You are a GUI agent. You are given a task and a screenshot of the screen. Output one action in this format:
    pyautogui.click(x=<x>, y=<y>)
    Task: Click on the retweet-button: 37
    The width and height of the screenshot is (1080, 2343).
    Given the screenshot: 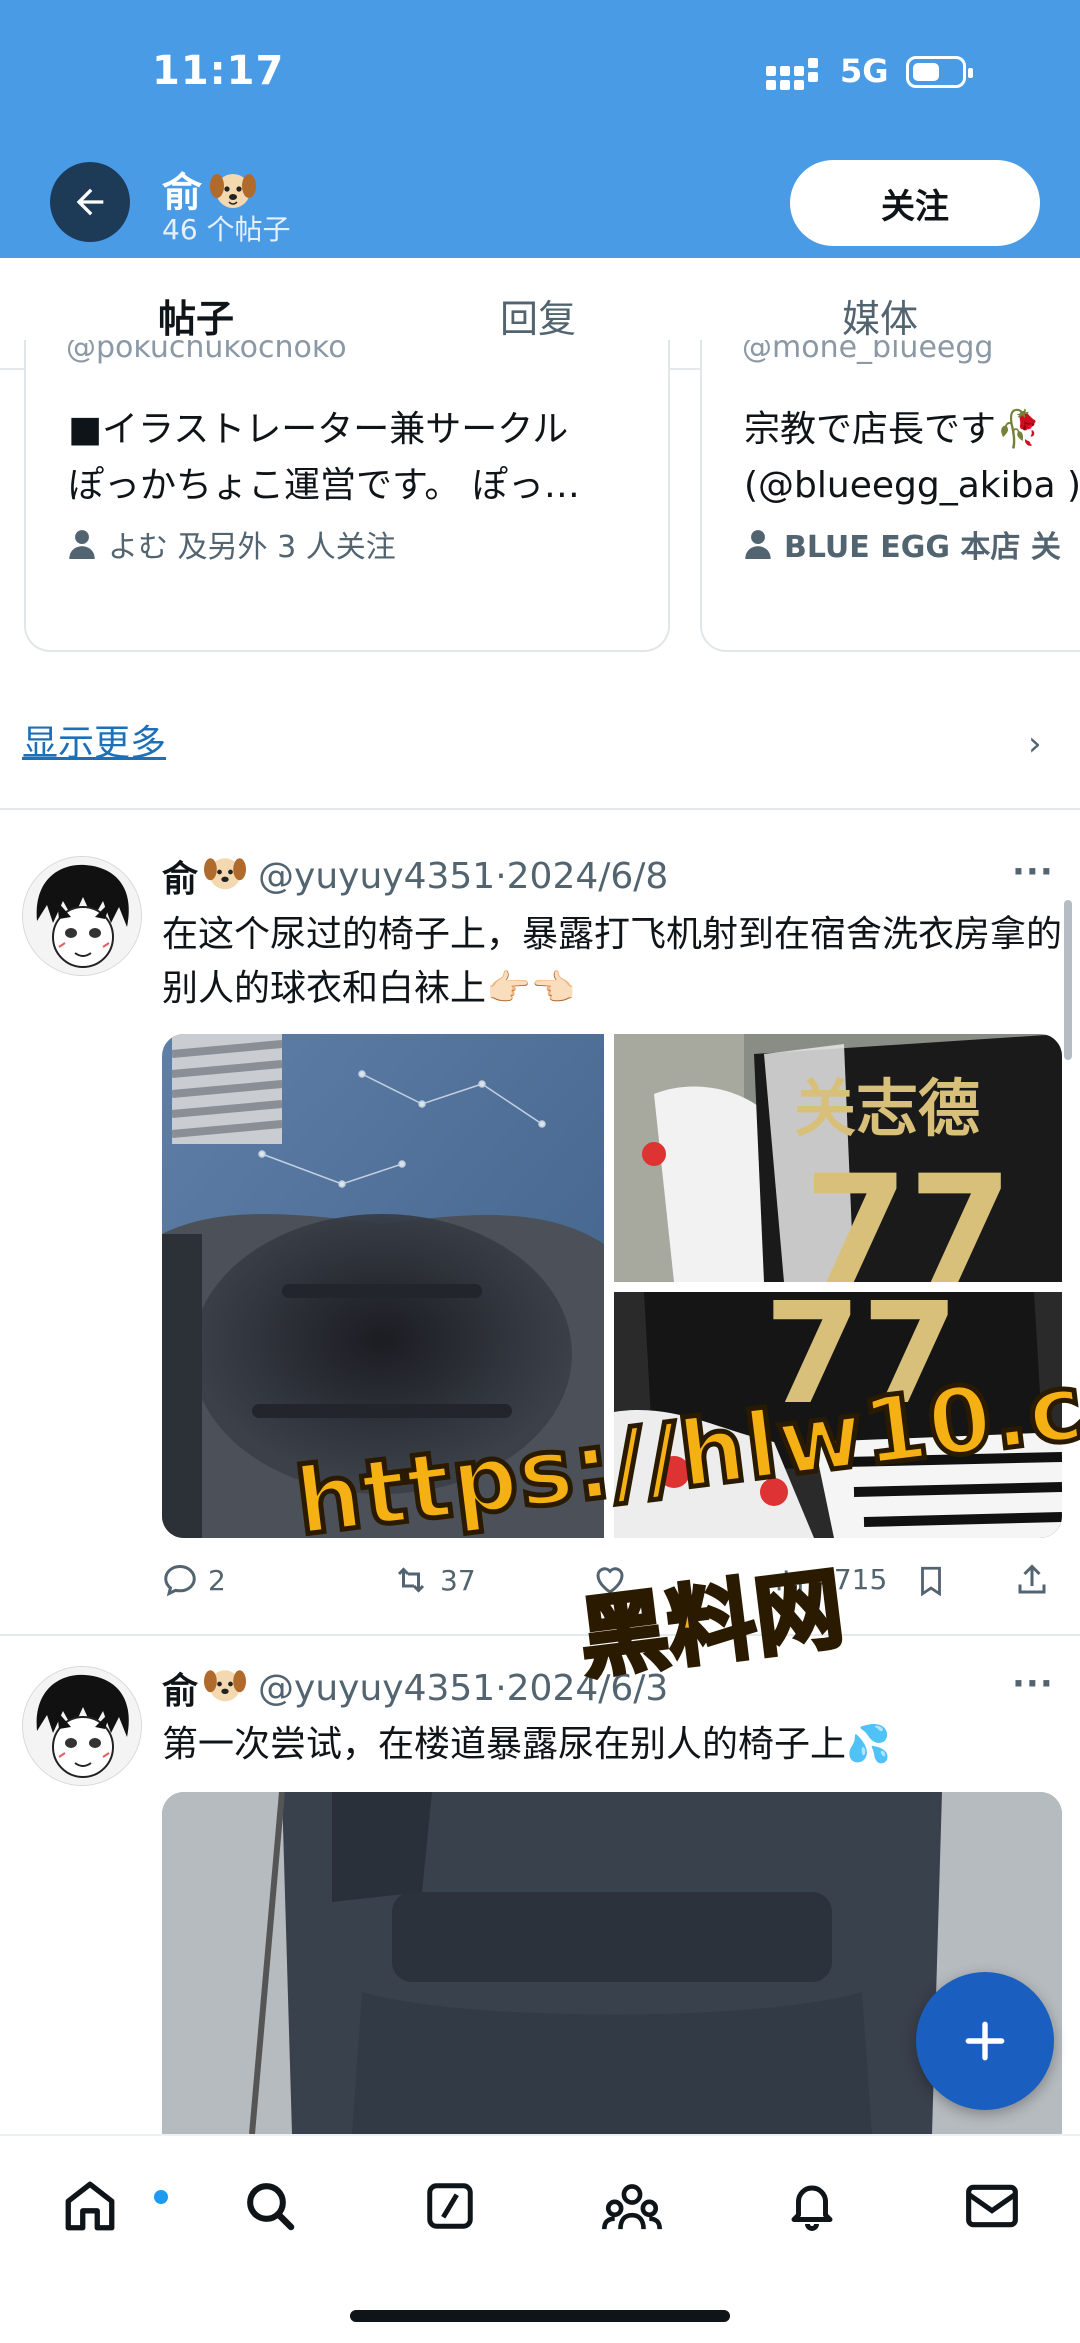 What is the action you would take?
    pyautogui.click(x=434, y=1580)
    